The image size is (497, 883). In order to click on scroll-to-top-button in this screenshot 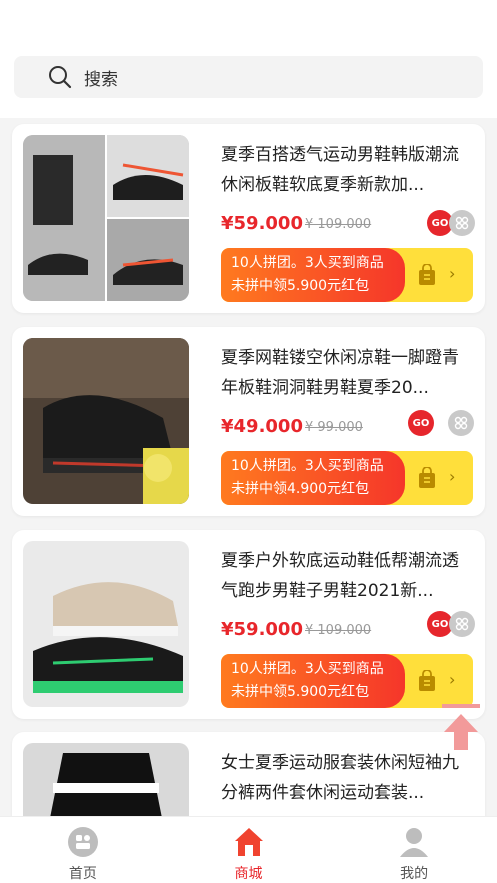, I will do `click(461, 728)`.